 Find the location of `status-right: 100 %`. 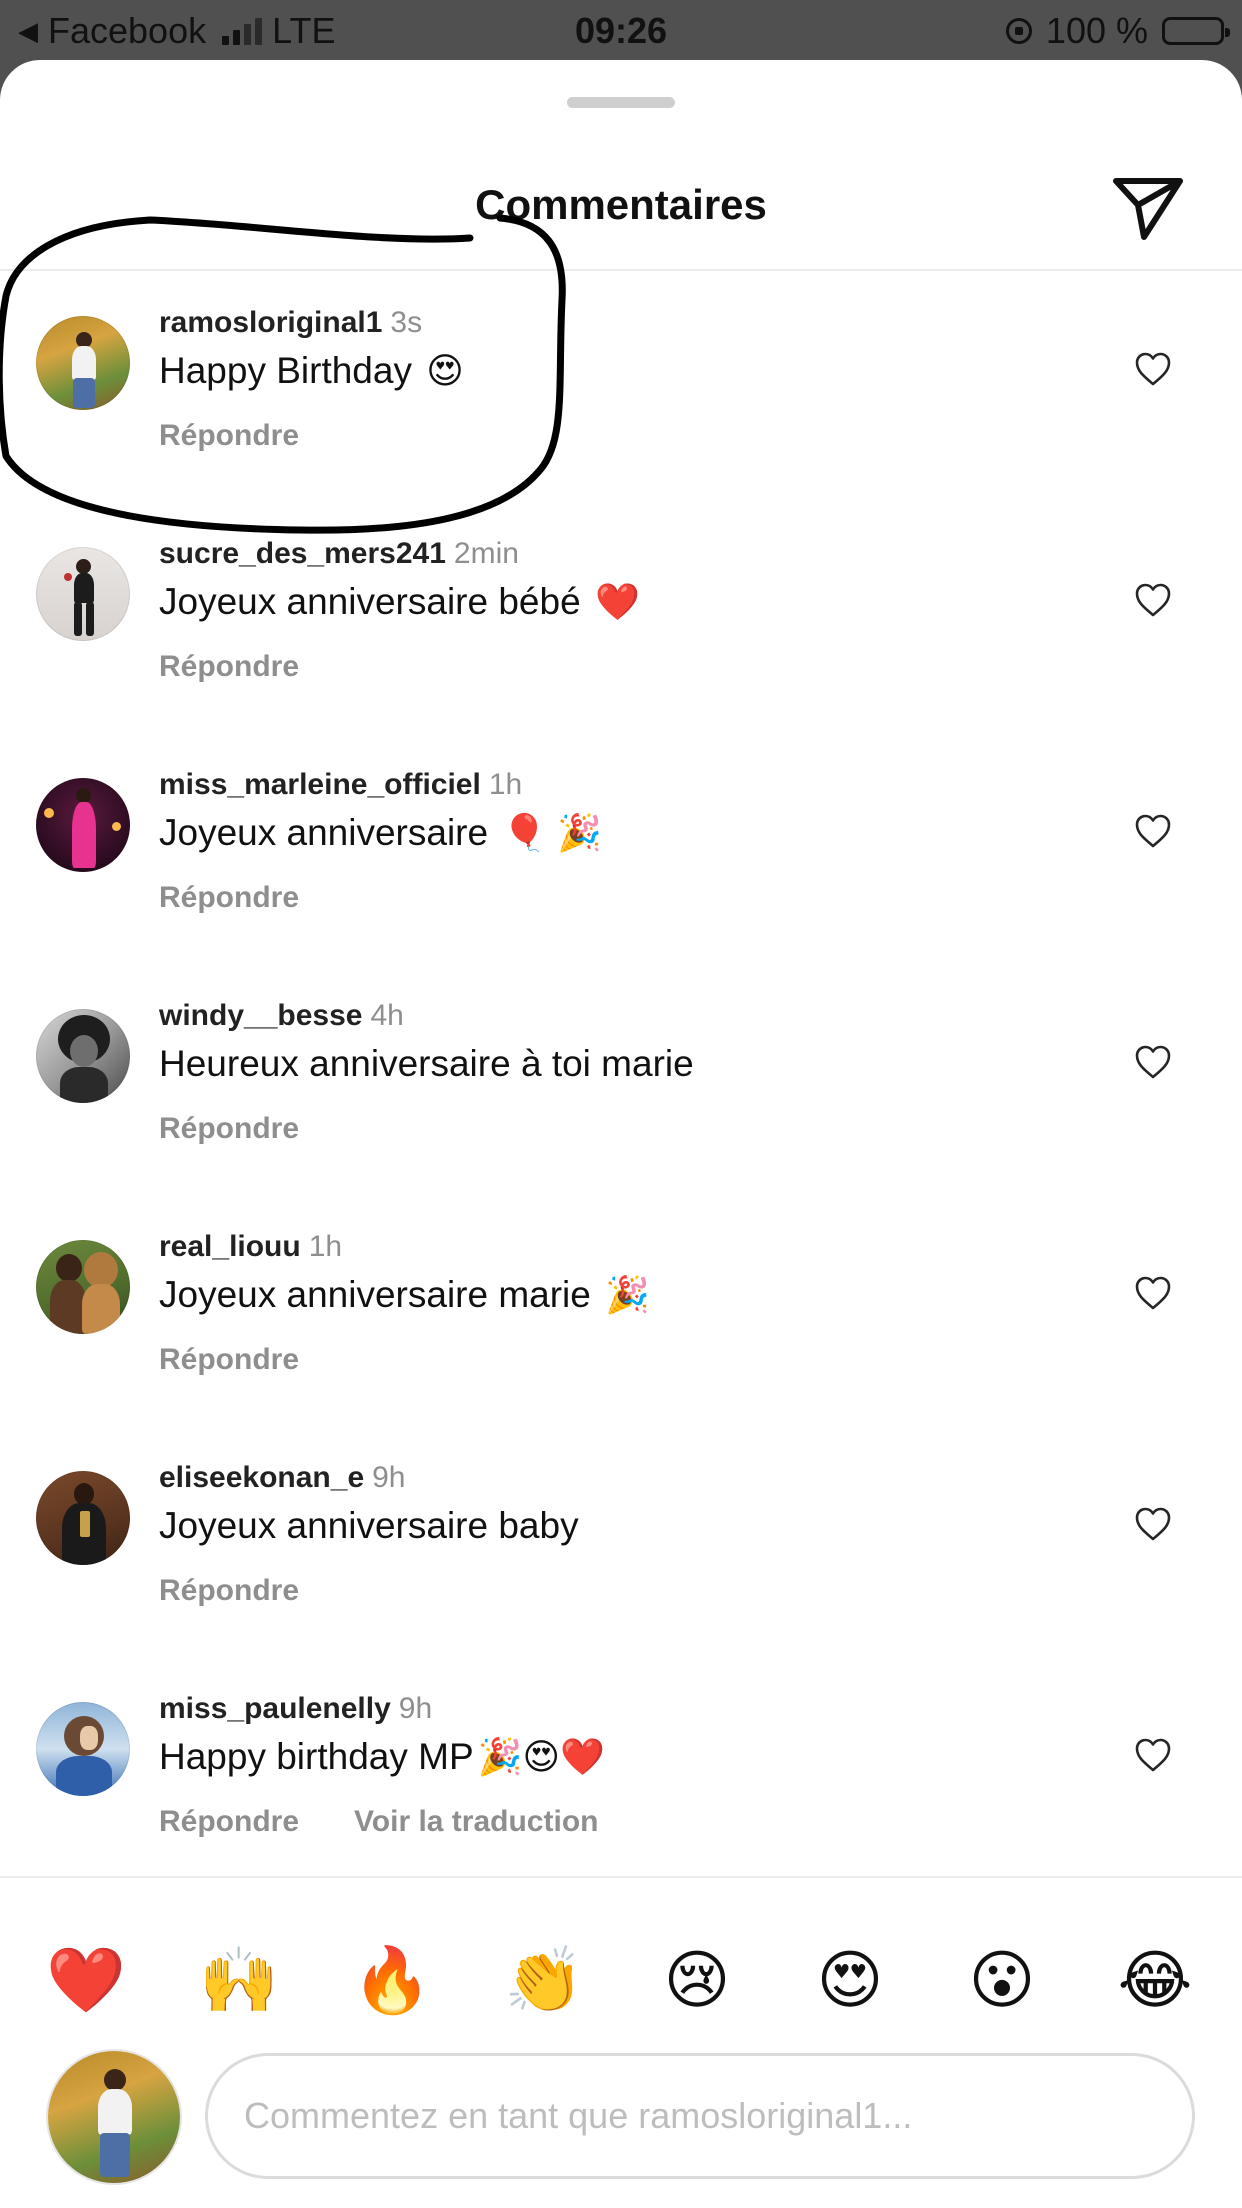

status-right: 100 % is located at coordinates (1117, 31).